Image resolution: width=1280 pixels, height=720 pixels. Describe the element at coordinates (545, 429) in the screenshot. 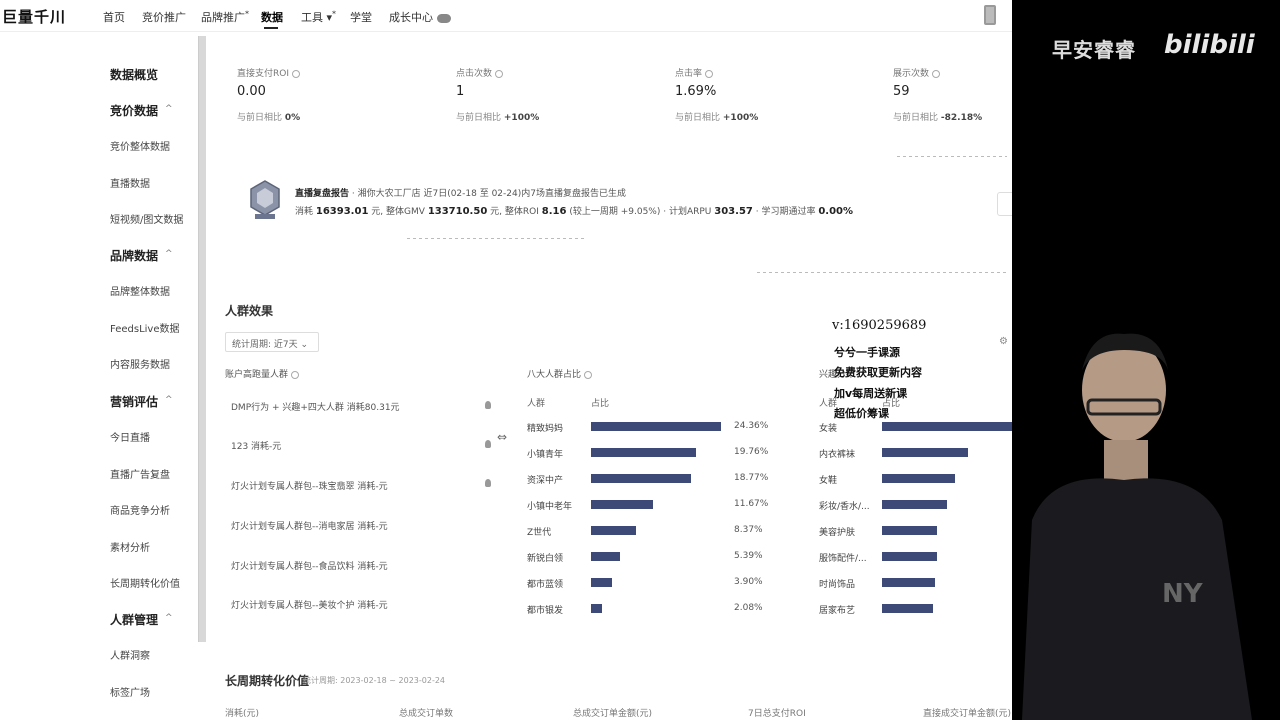

I see `crowd-label: 精致妈妈` at that location.